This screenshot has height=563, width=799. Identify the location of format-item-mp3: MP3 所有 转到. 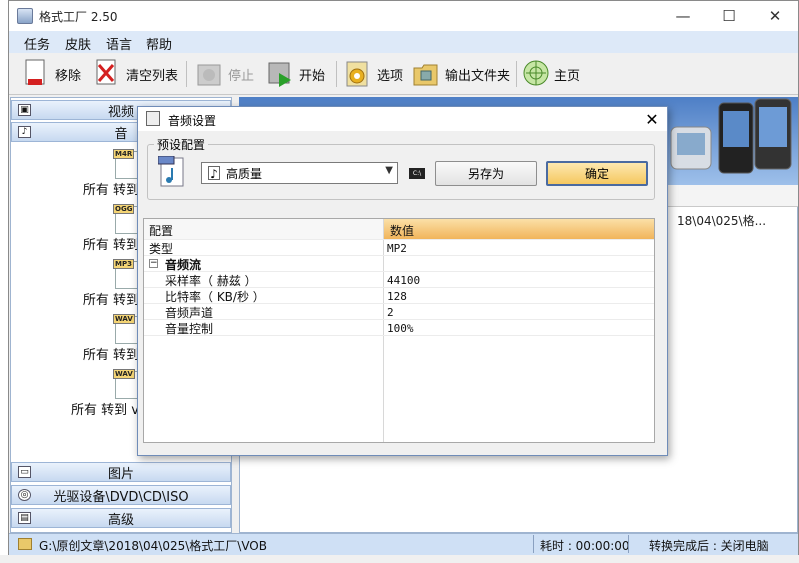
(109, 283).